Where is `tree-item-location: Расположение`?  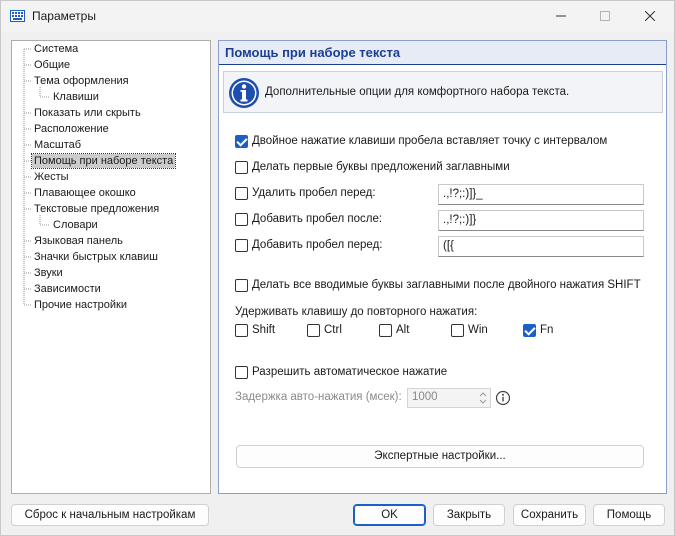 tree-item-location: Расположение is located at coordinates (71, 129).